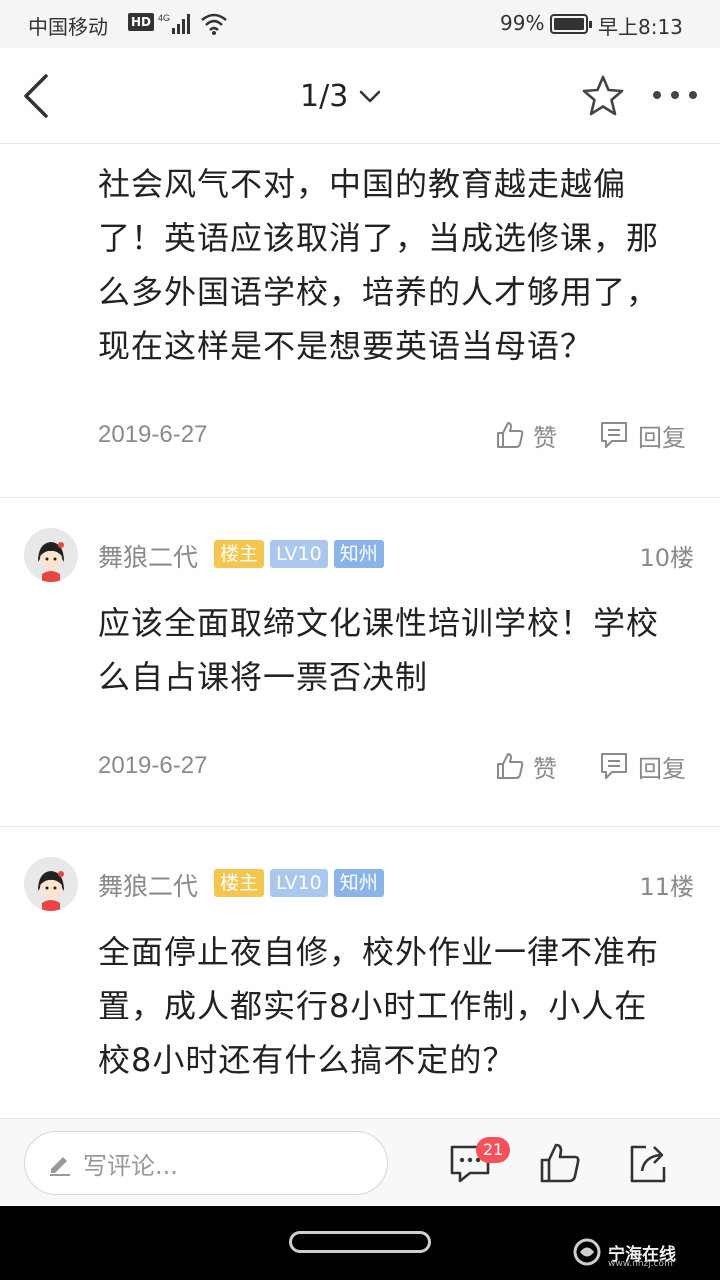 The height and width of the screenshot is (1280, 720). I want to click on watermark-logo: 宁海在线 www.nhzj.com, so click(640, 1252).